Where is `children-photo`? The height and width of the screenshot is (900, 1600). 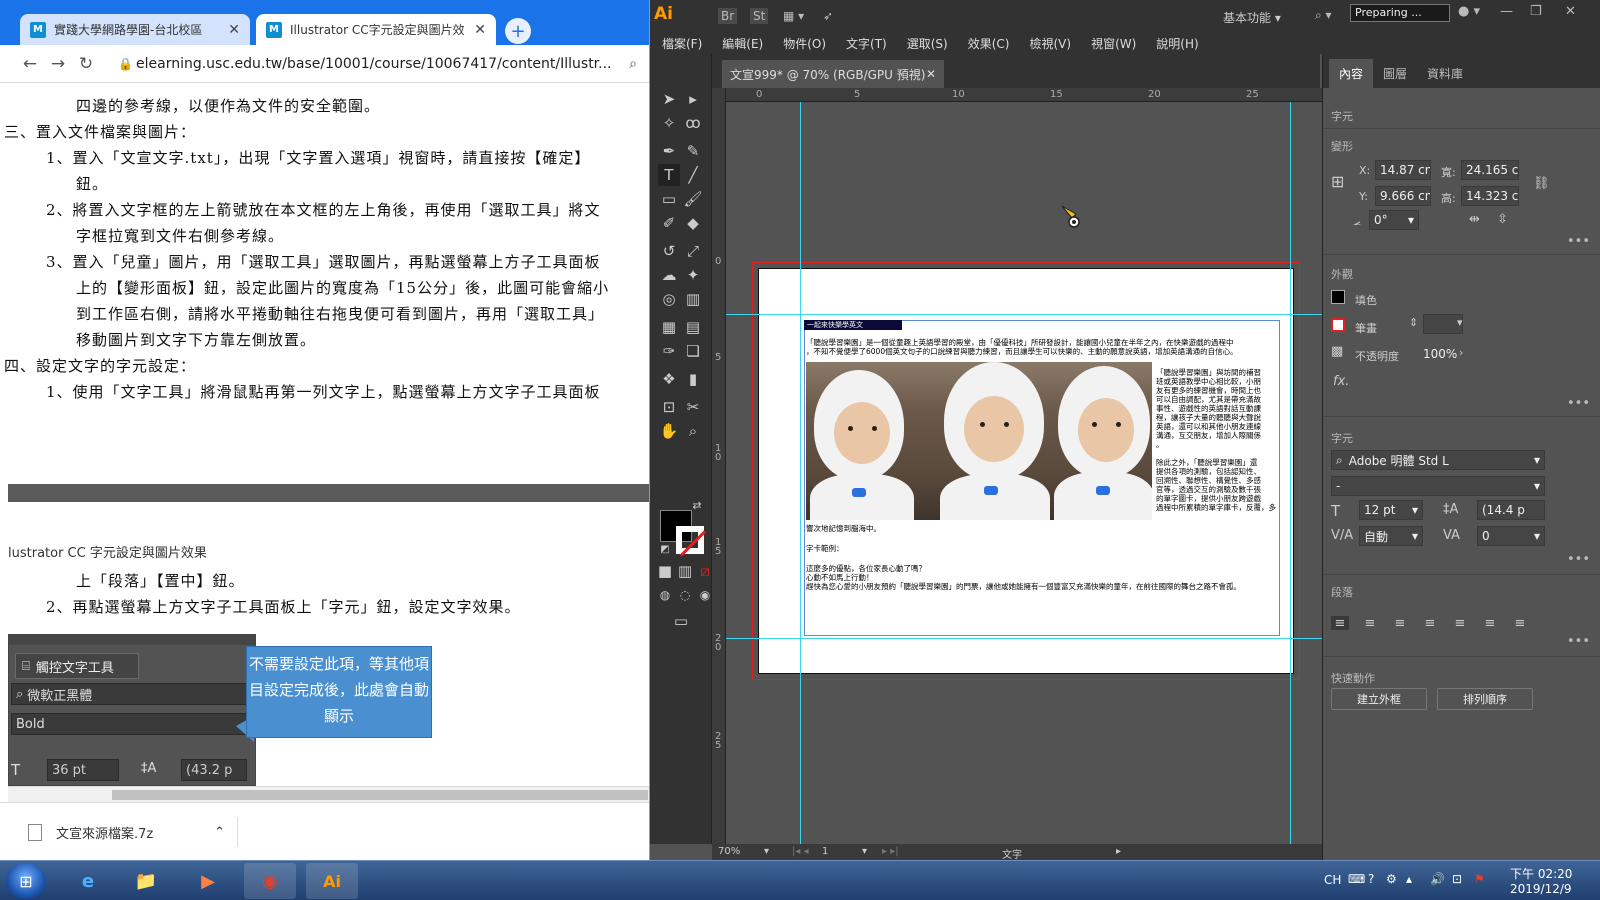 children-photo is located at coordinates (979, 441).